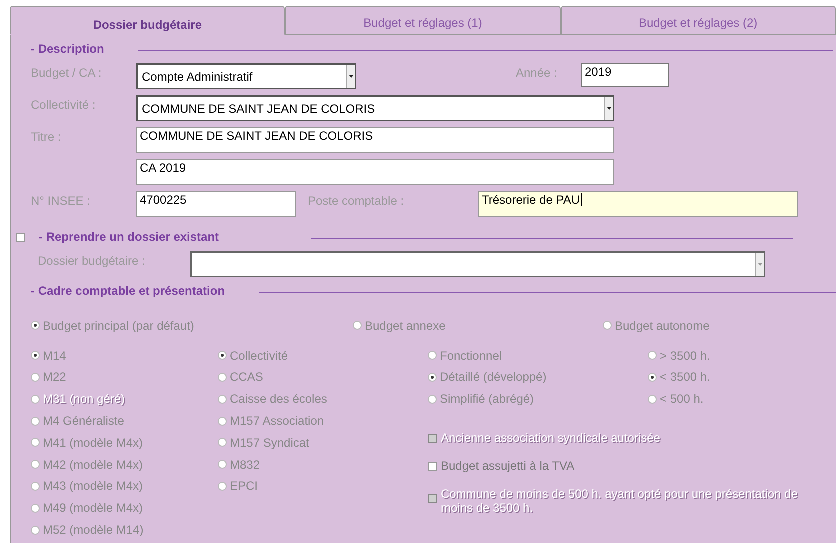  What do you see at coordinates (84, 399) in the screenshot?
I see `radio-label: M31 (non géré)` at bounding box center [84, 399].